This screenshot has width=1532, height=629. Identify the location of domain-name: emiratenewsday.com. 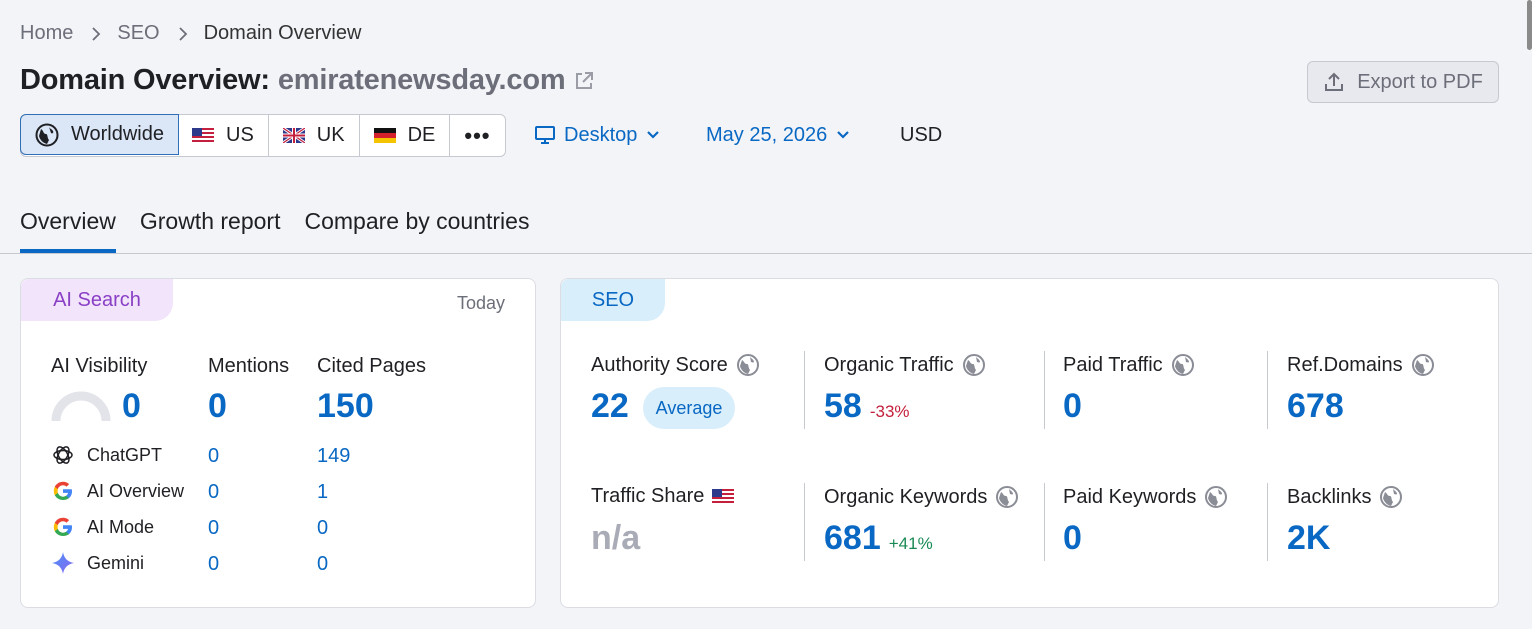
(421, 80).